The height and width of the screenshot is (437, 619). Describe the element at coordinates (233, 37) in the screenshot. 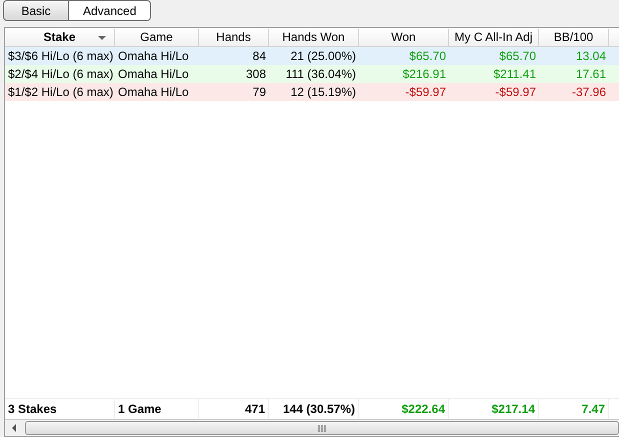

I see `column-header: Hands` at that location.